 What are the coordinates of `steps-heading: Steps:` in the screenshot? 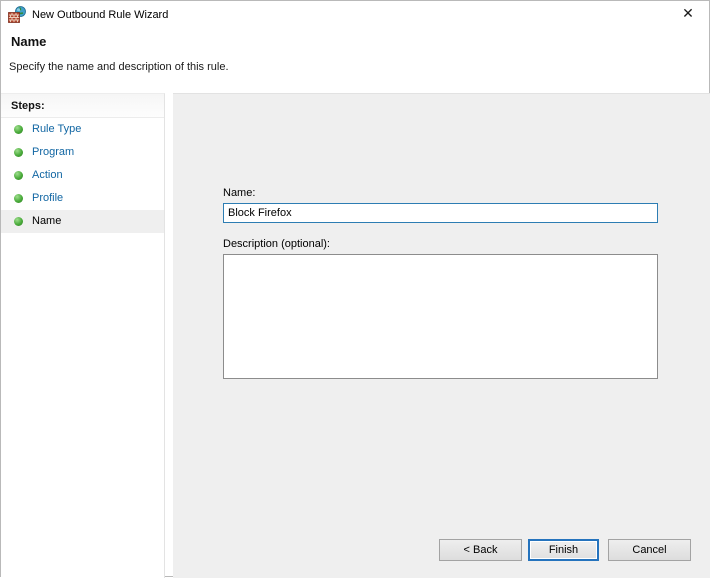 It's located at (82, 106).